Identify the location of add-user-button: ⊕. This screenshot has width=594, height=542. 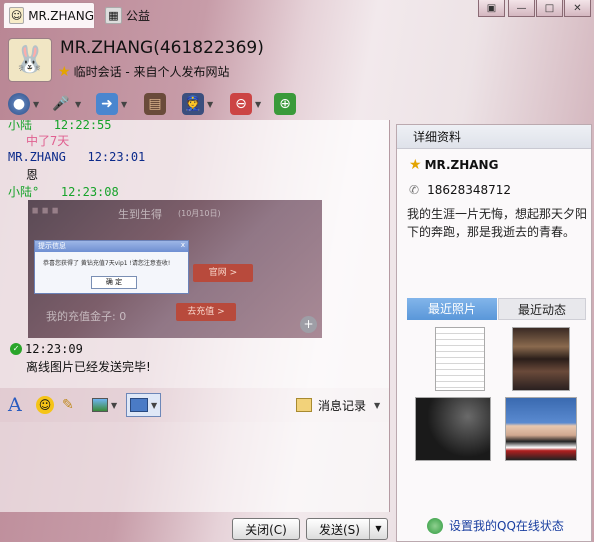
(285, 104).